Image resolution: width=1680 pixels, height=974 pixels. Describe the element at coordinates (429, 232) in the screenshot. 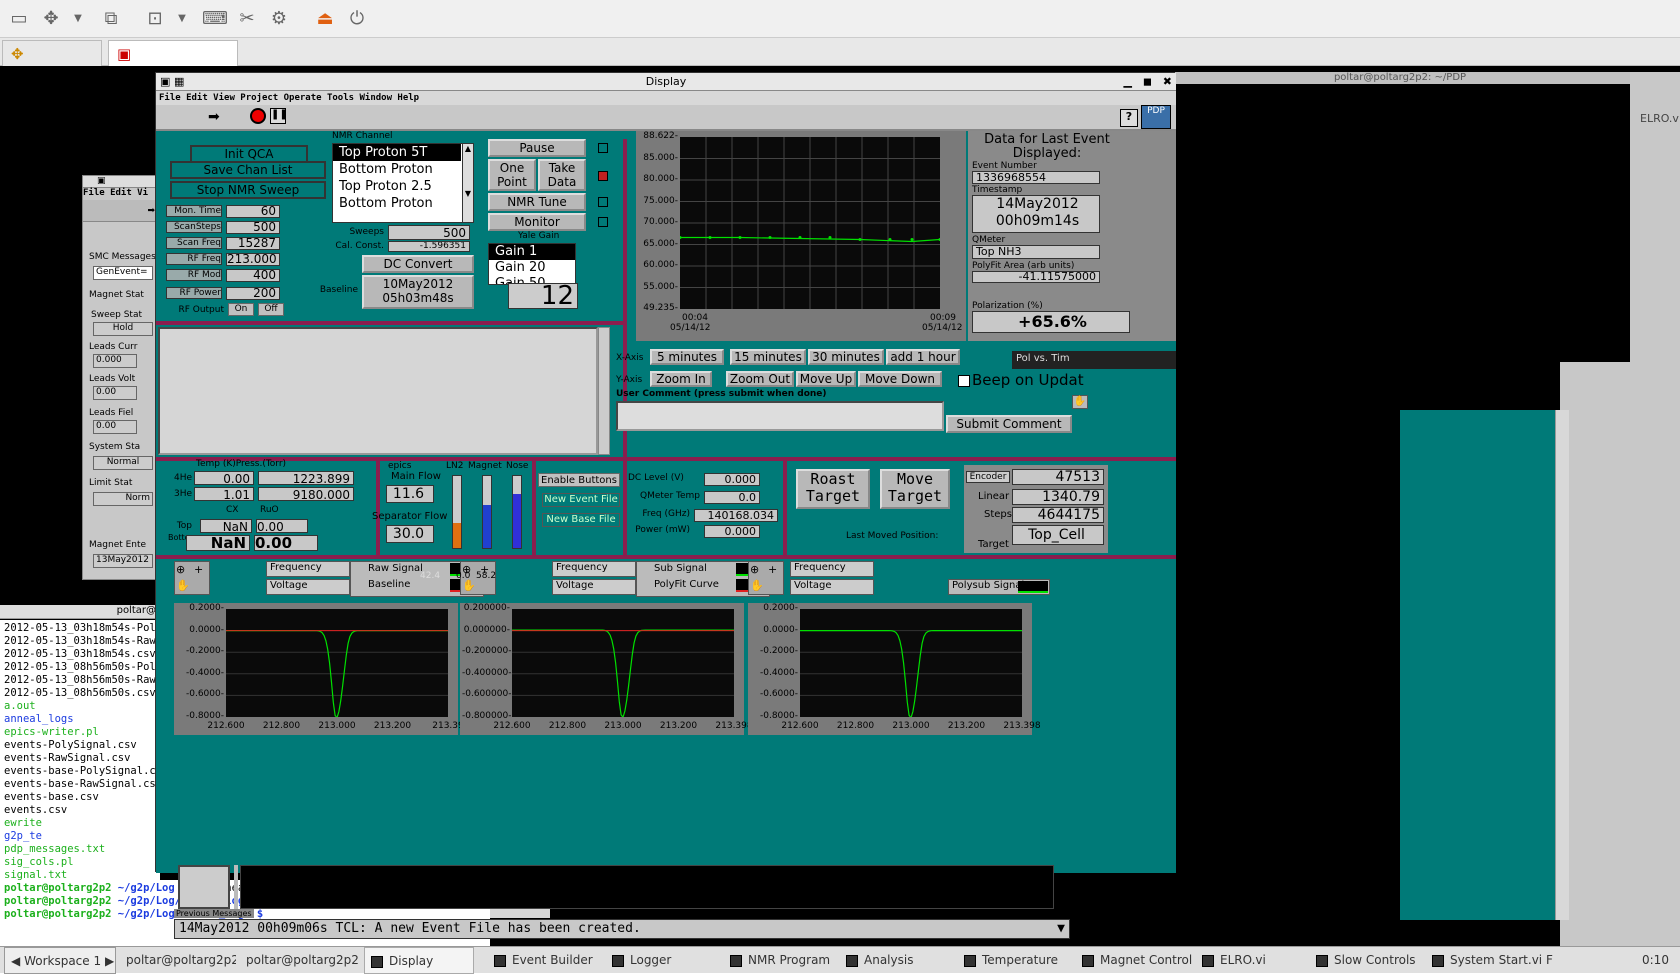

I see `sweeps-field: 500` at that location.